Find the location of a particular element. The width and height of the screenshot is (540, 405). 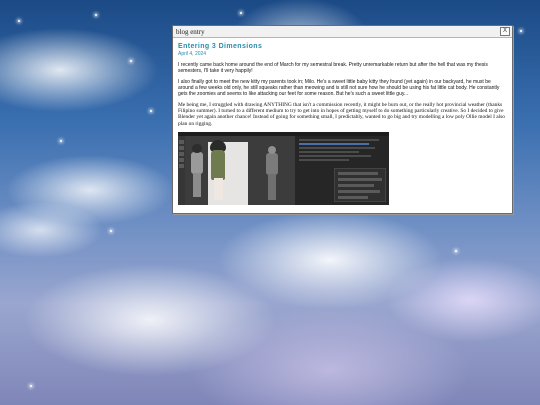

blender-screenshot-image is located at coordinates (283, 168).